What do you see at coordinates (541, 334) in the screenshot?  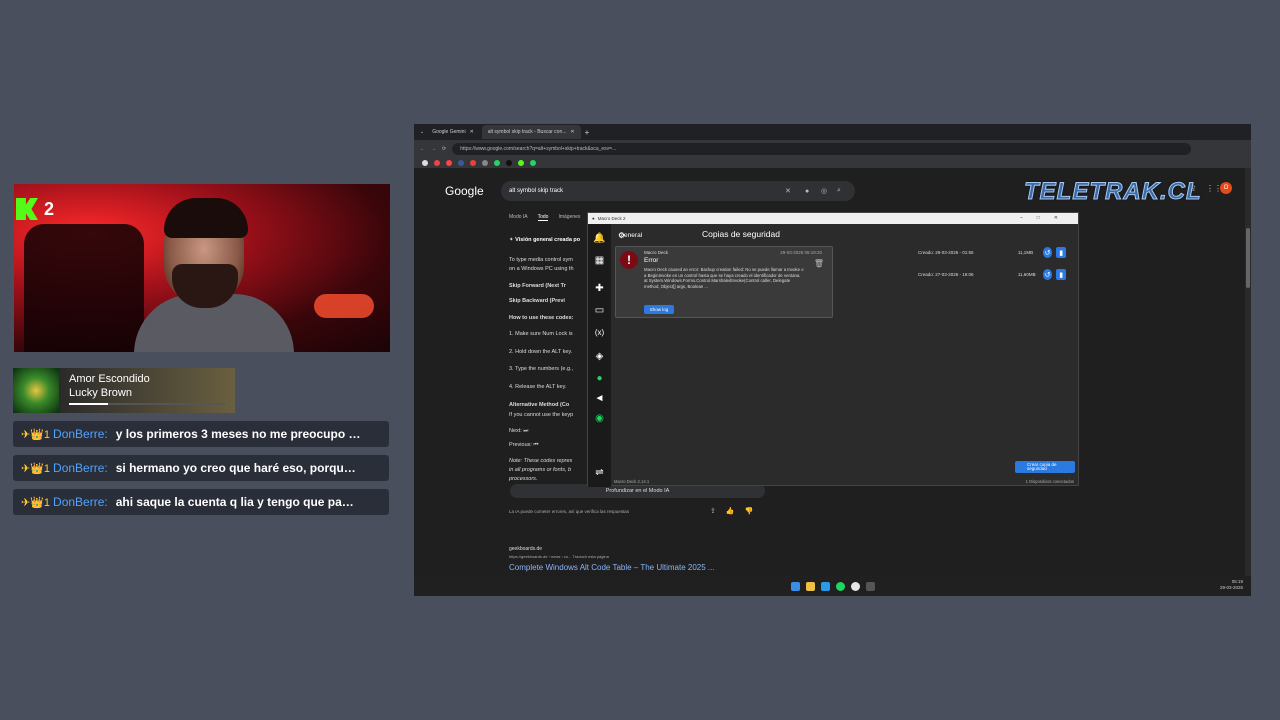 I see `overview-line: 1. Make sure Num Lock is` at bounding box center [541, 334].